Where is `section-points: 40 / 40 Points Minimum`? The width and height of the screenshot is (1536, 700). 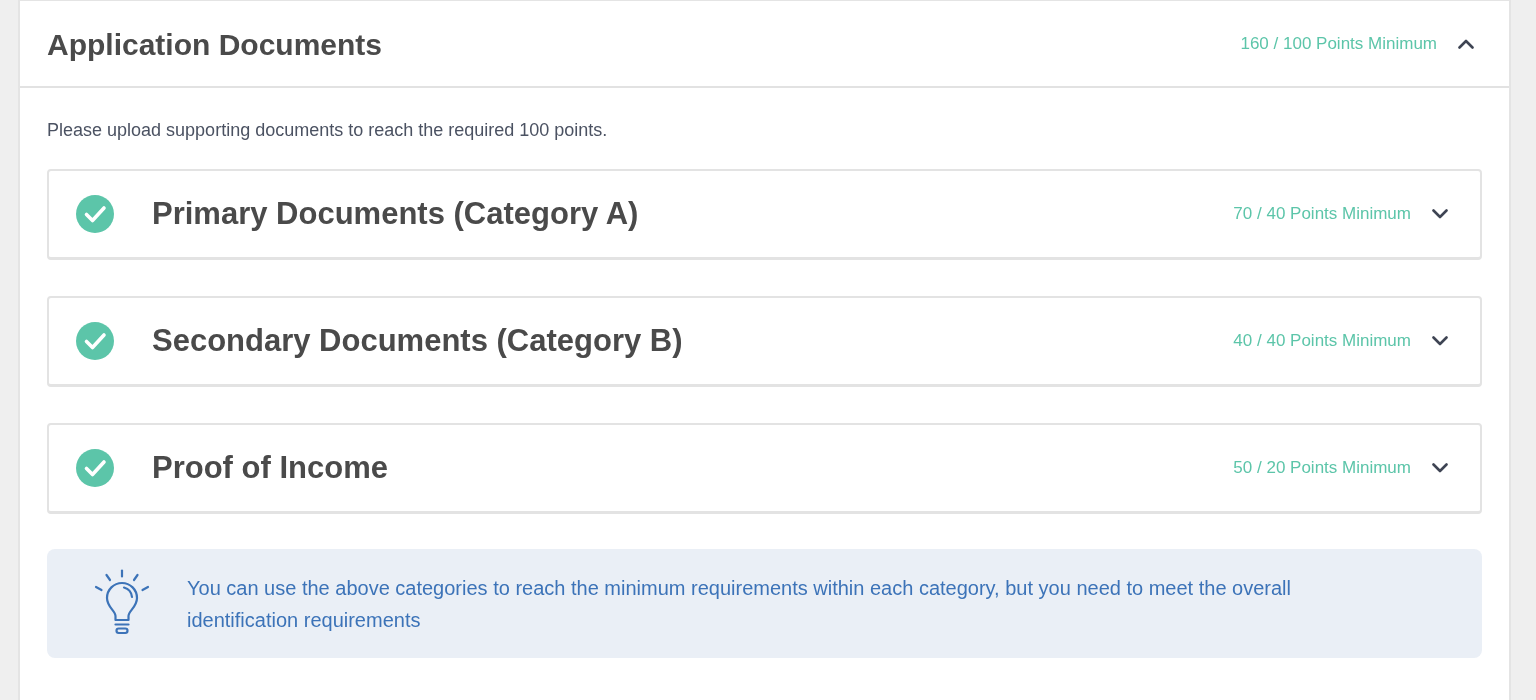
section-points: 40 / 40 Points Minimum is located at coordinates (1322, 341).